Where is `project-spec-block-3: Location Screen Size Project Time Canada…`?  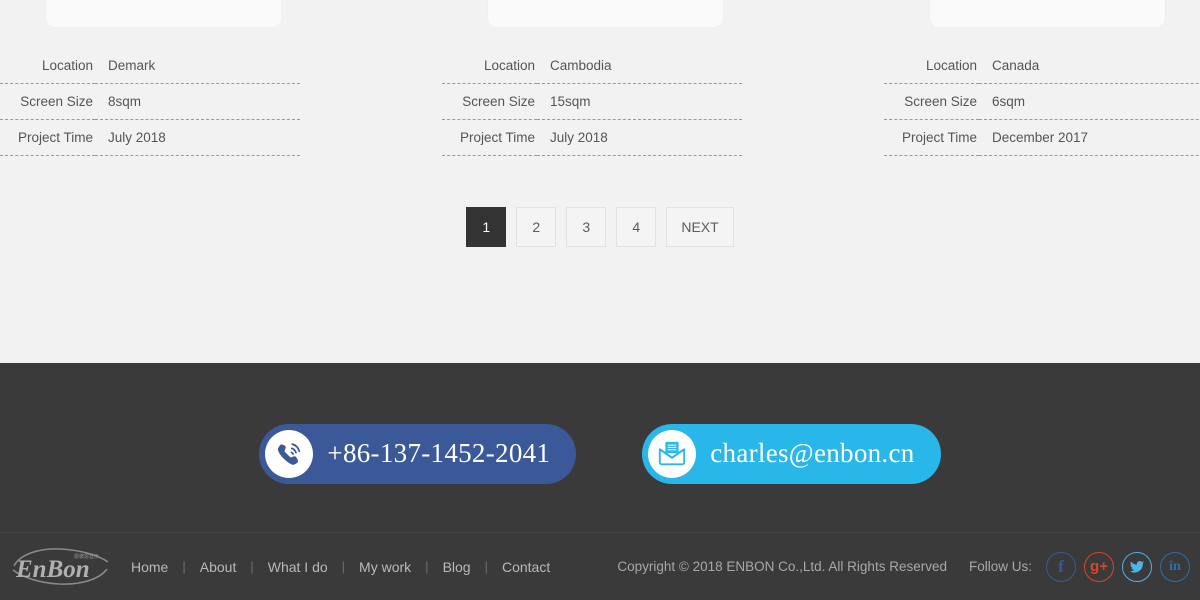 project-spec-block-3: Location Screen Size Project Time Canada… is located at coordinates (1042, 102).